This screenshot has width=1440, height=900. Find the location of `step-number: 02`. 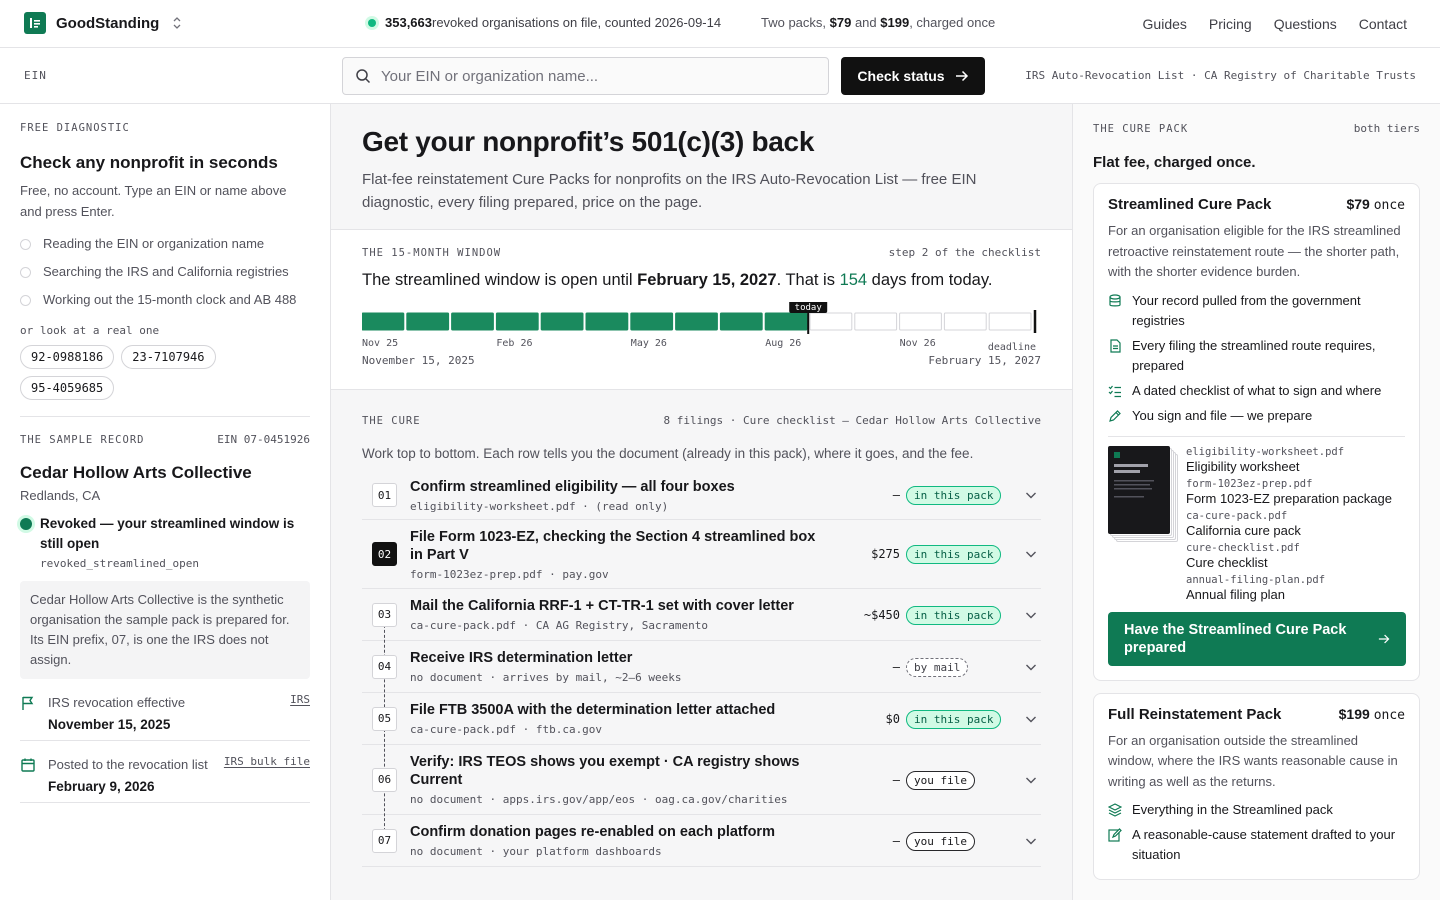

step-number: 02 is located at coordinates (384, 554).